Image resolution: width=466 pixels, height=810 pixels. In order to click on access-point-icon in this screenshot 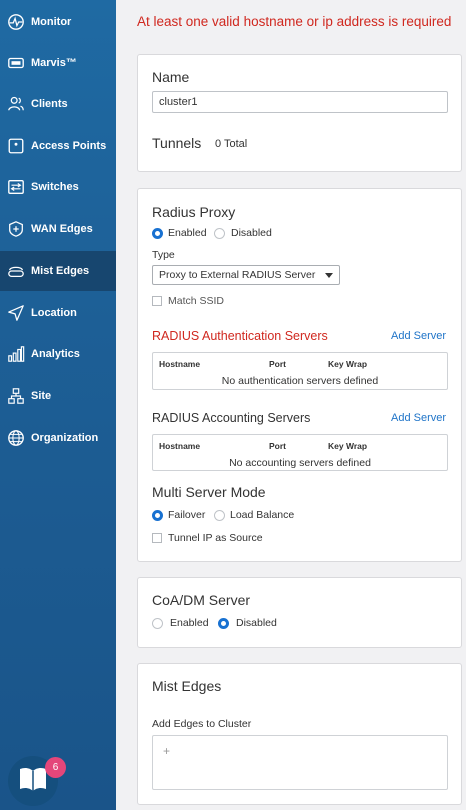, I will do `click(16, 146)`.